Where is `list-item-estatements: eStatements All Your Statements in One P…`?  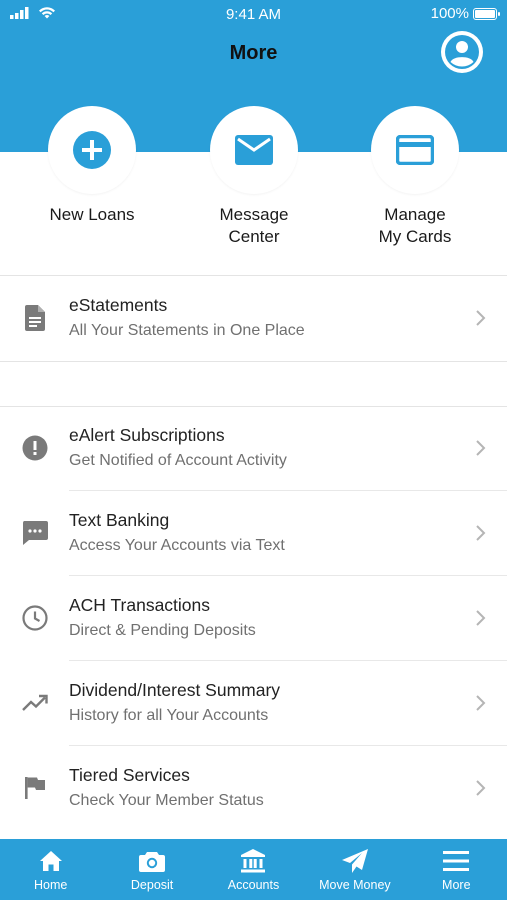
list-item-estatements: eStatements All Your Statements in One P… is located at coordinates (253, 318).